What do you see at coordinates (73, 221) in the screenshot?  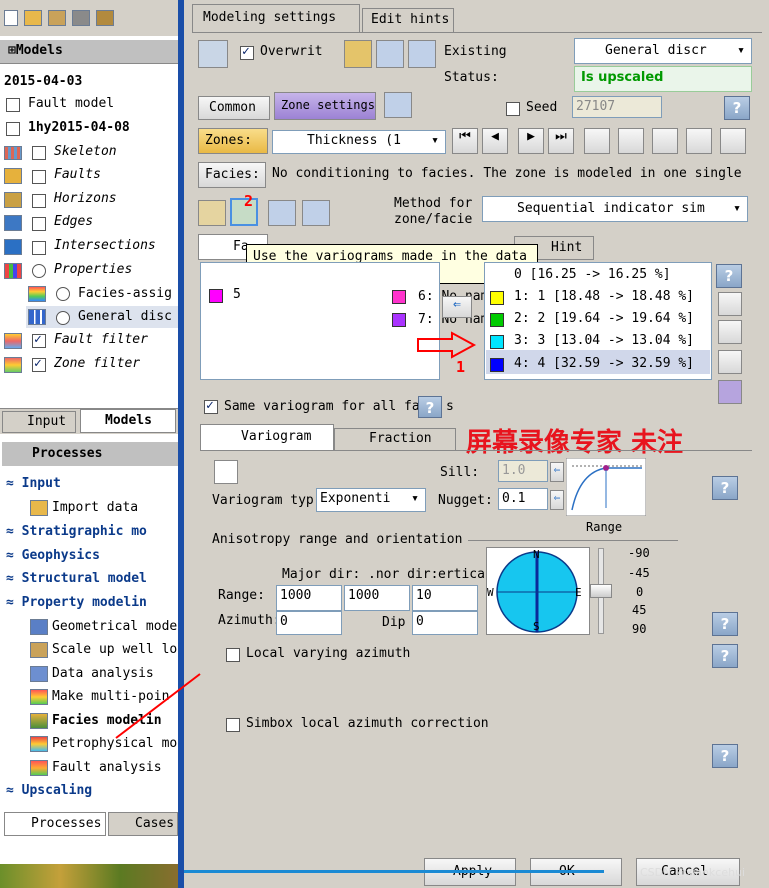 I see `tree-item-edges: Edges` at bounding box center [73, 221].